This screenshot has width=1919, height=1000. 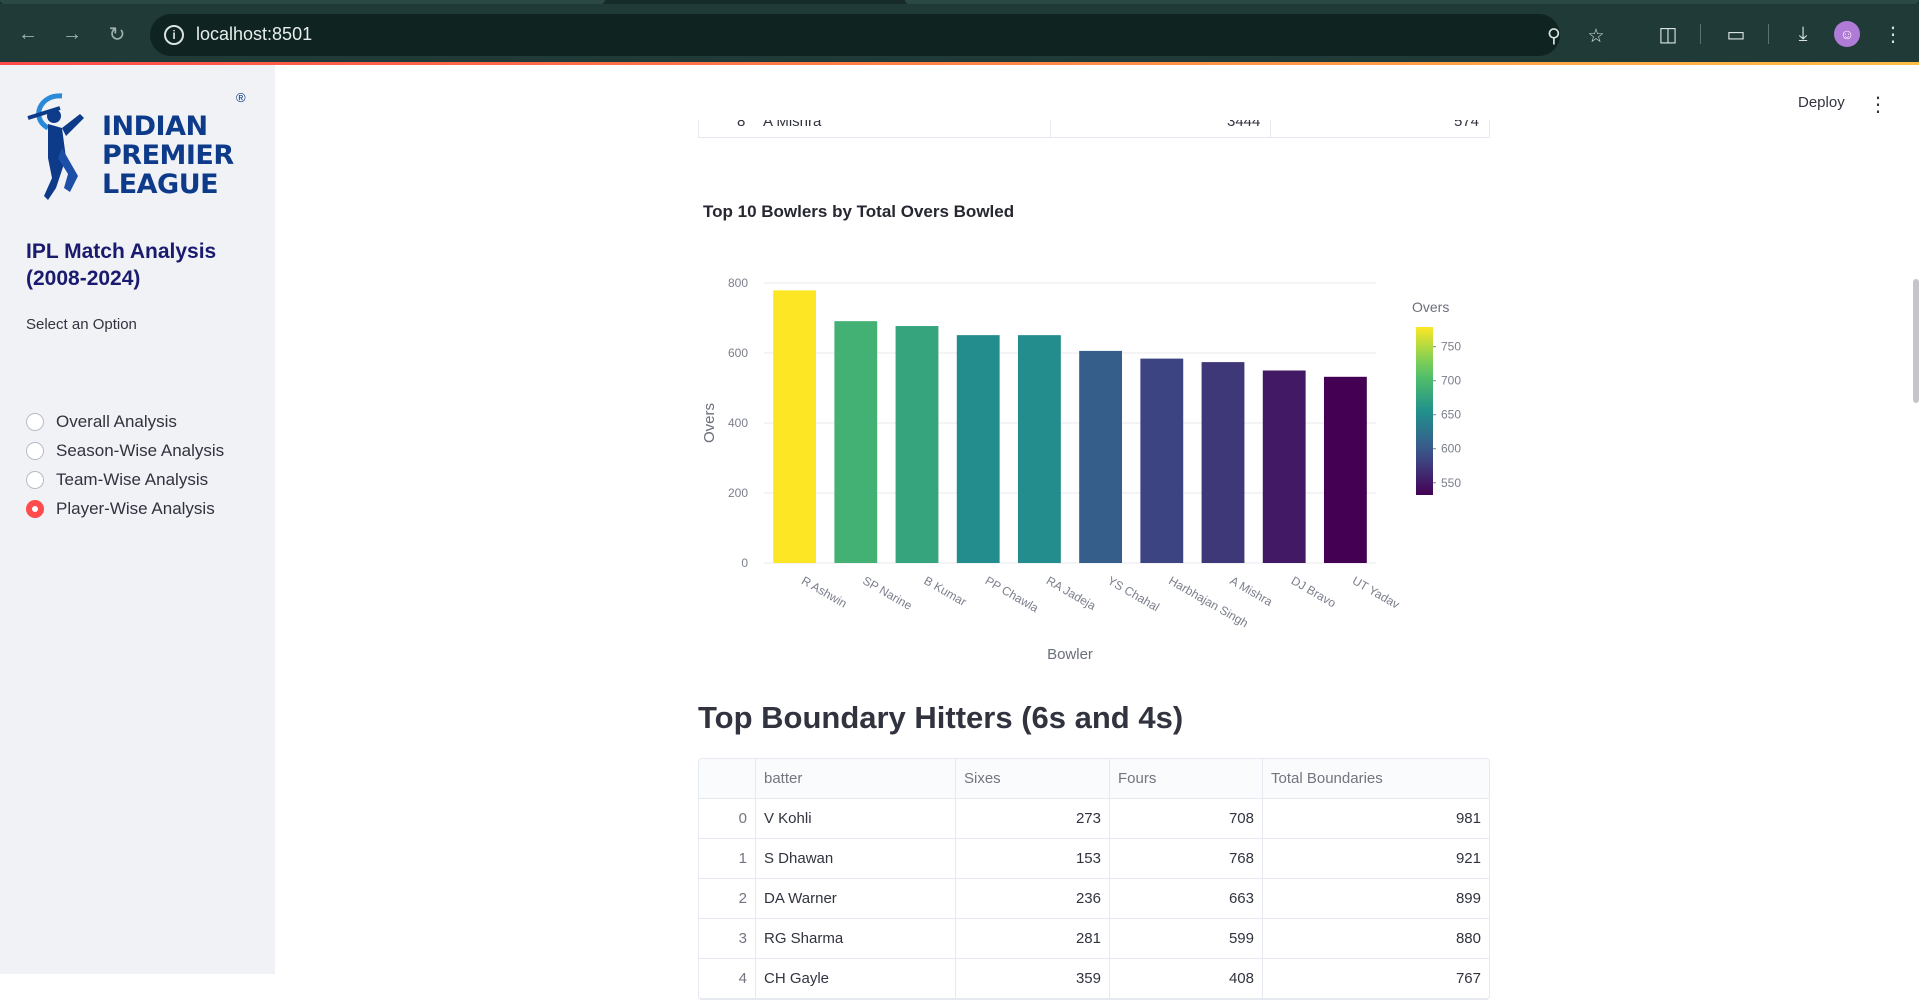 What do you see at coordinates (1314, 591) in the screenshot?
I see `x-tick-label: DJ Bravo` at bounding box center [1314, 591].